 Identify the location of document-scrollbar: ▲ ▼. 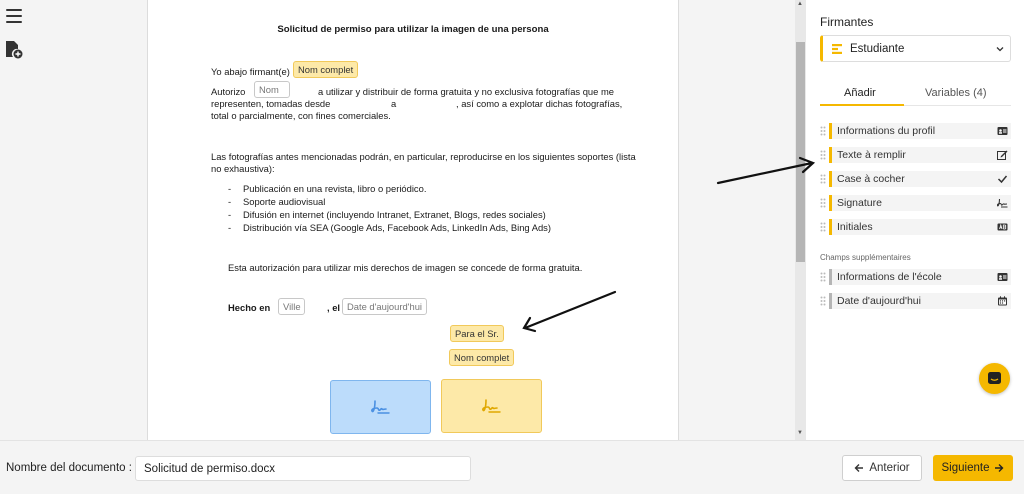
(800, 220).